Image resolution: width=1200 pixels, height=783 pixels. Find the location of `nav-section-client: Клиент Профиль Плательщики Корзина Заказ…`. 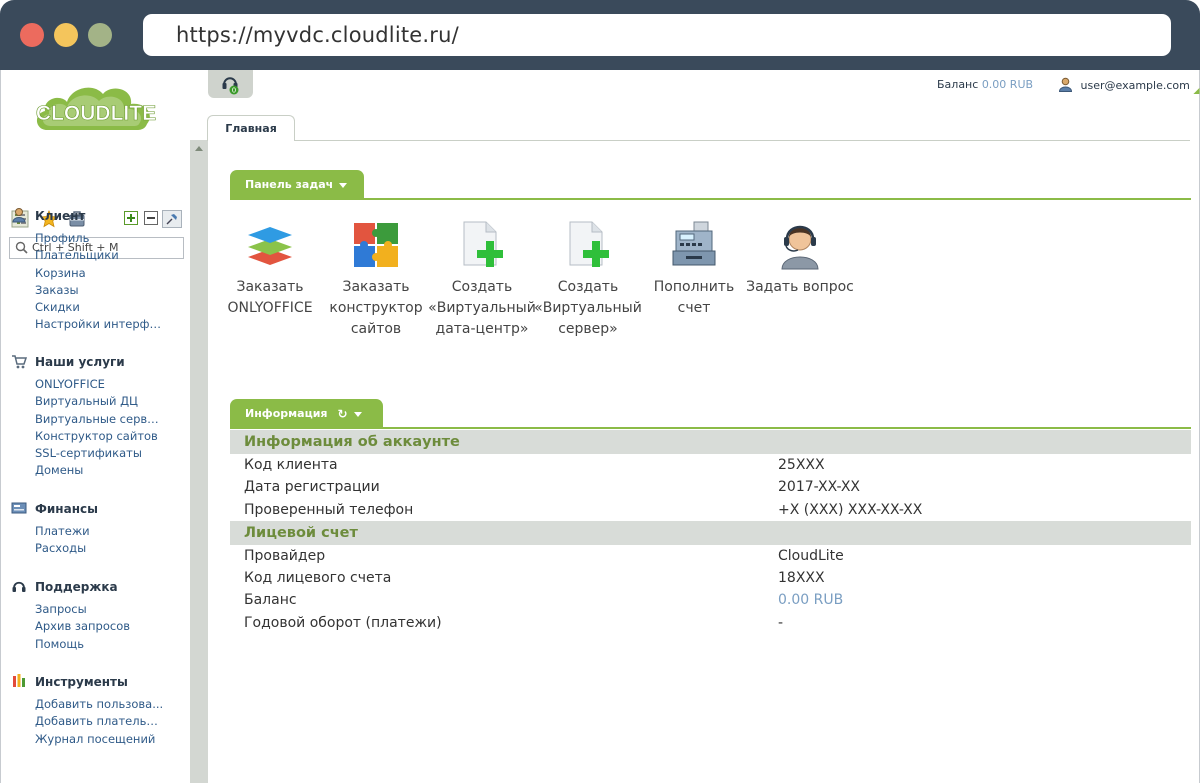

nav-section-client: Клиент Профиль Плательщики Корзина Заказ… is located at coordinates (88, 270).